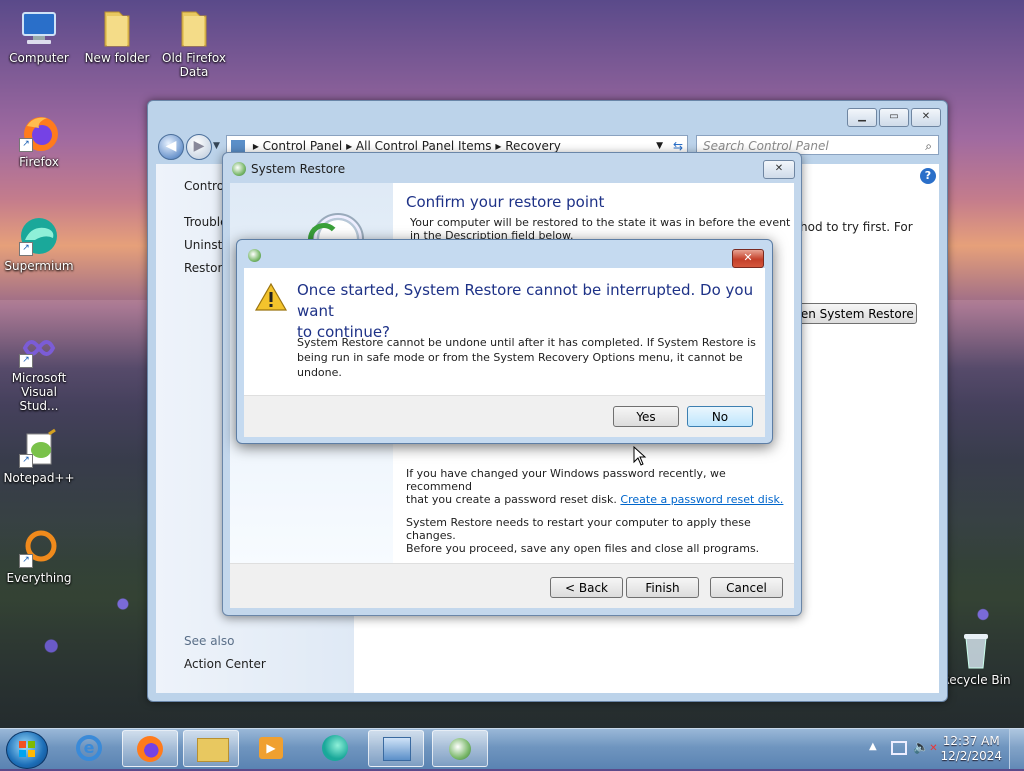  I want to click on back-button: < Back, so click(586, 587).